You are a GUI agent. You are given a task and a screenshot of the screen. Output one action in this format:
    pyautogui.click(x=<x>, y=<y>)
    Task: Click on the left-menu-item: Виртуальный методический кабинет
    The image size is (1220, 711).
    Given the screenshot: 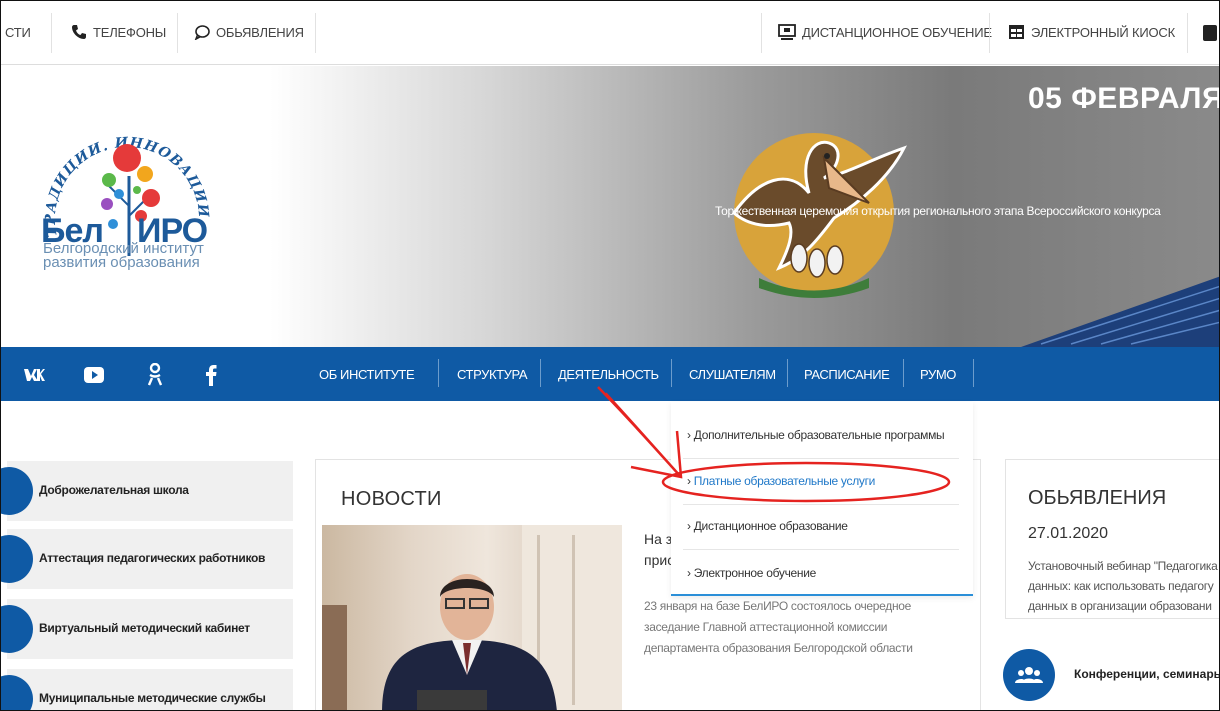 What is the action you would take?
    pyautogui.click(x=147, y=629)
    